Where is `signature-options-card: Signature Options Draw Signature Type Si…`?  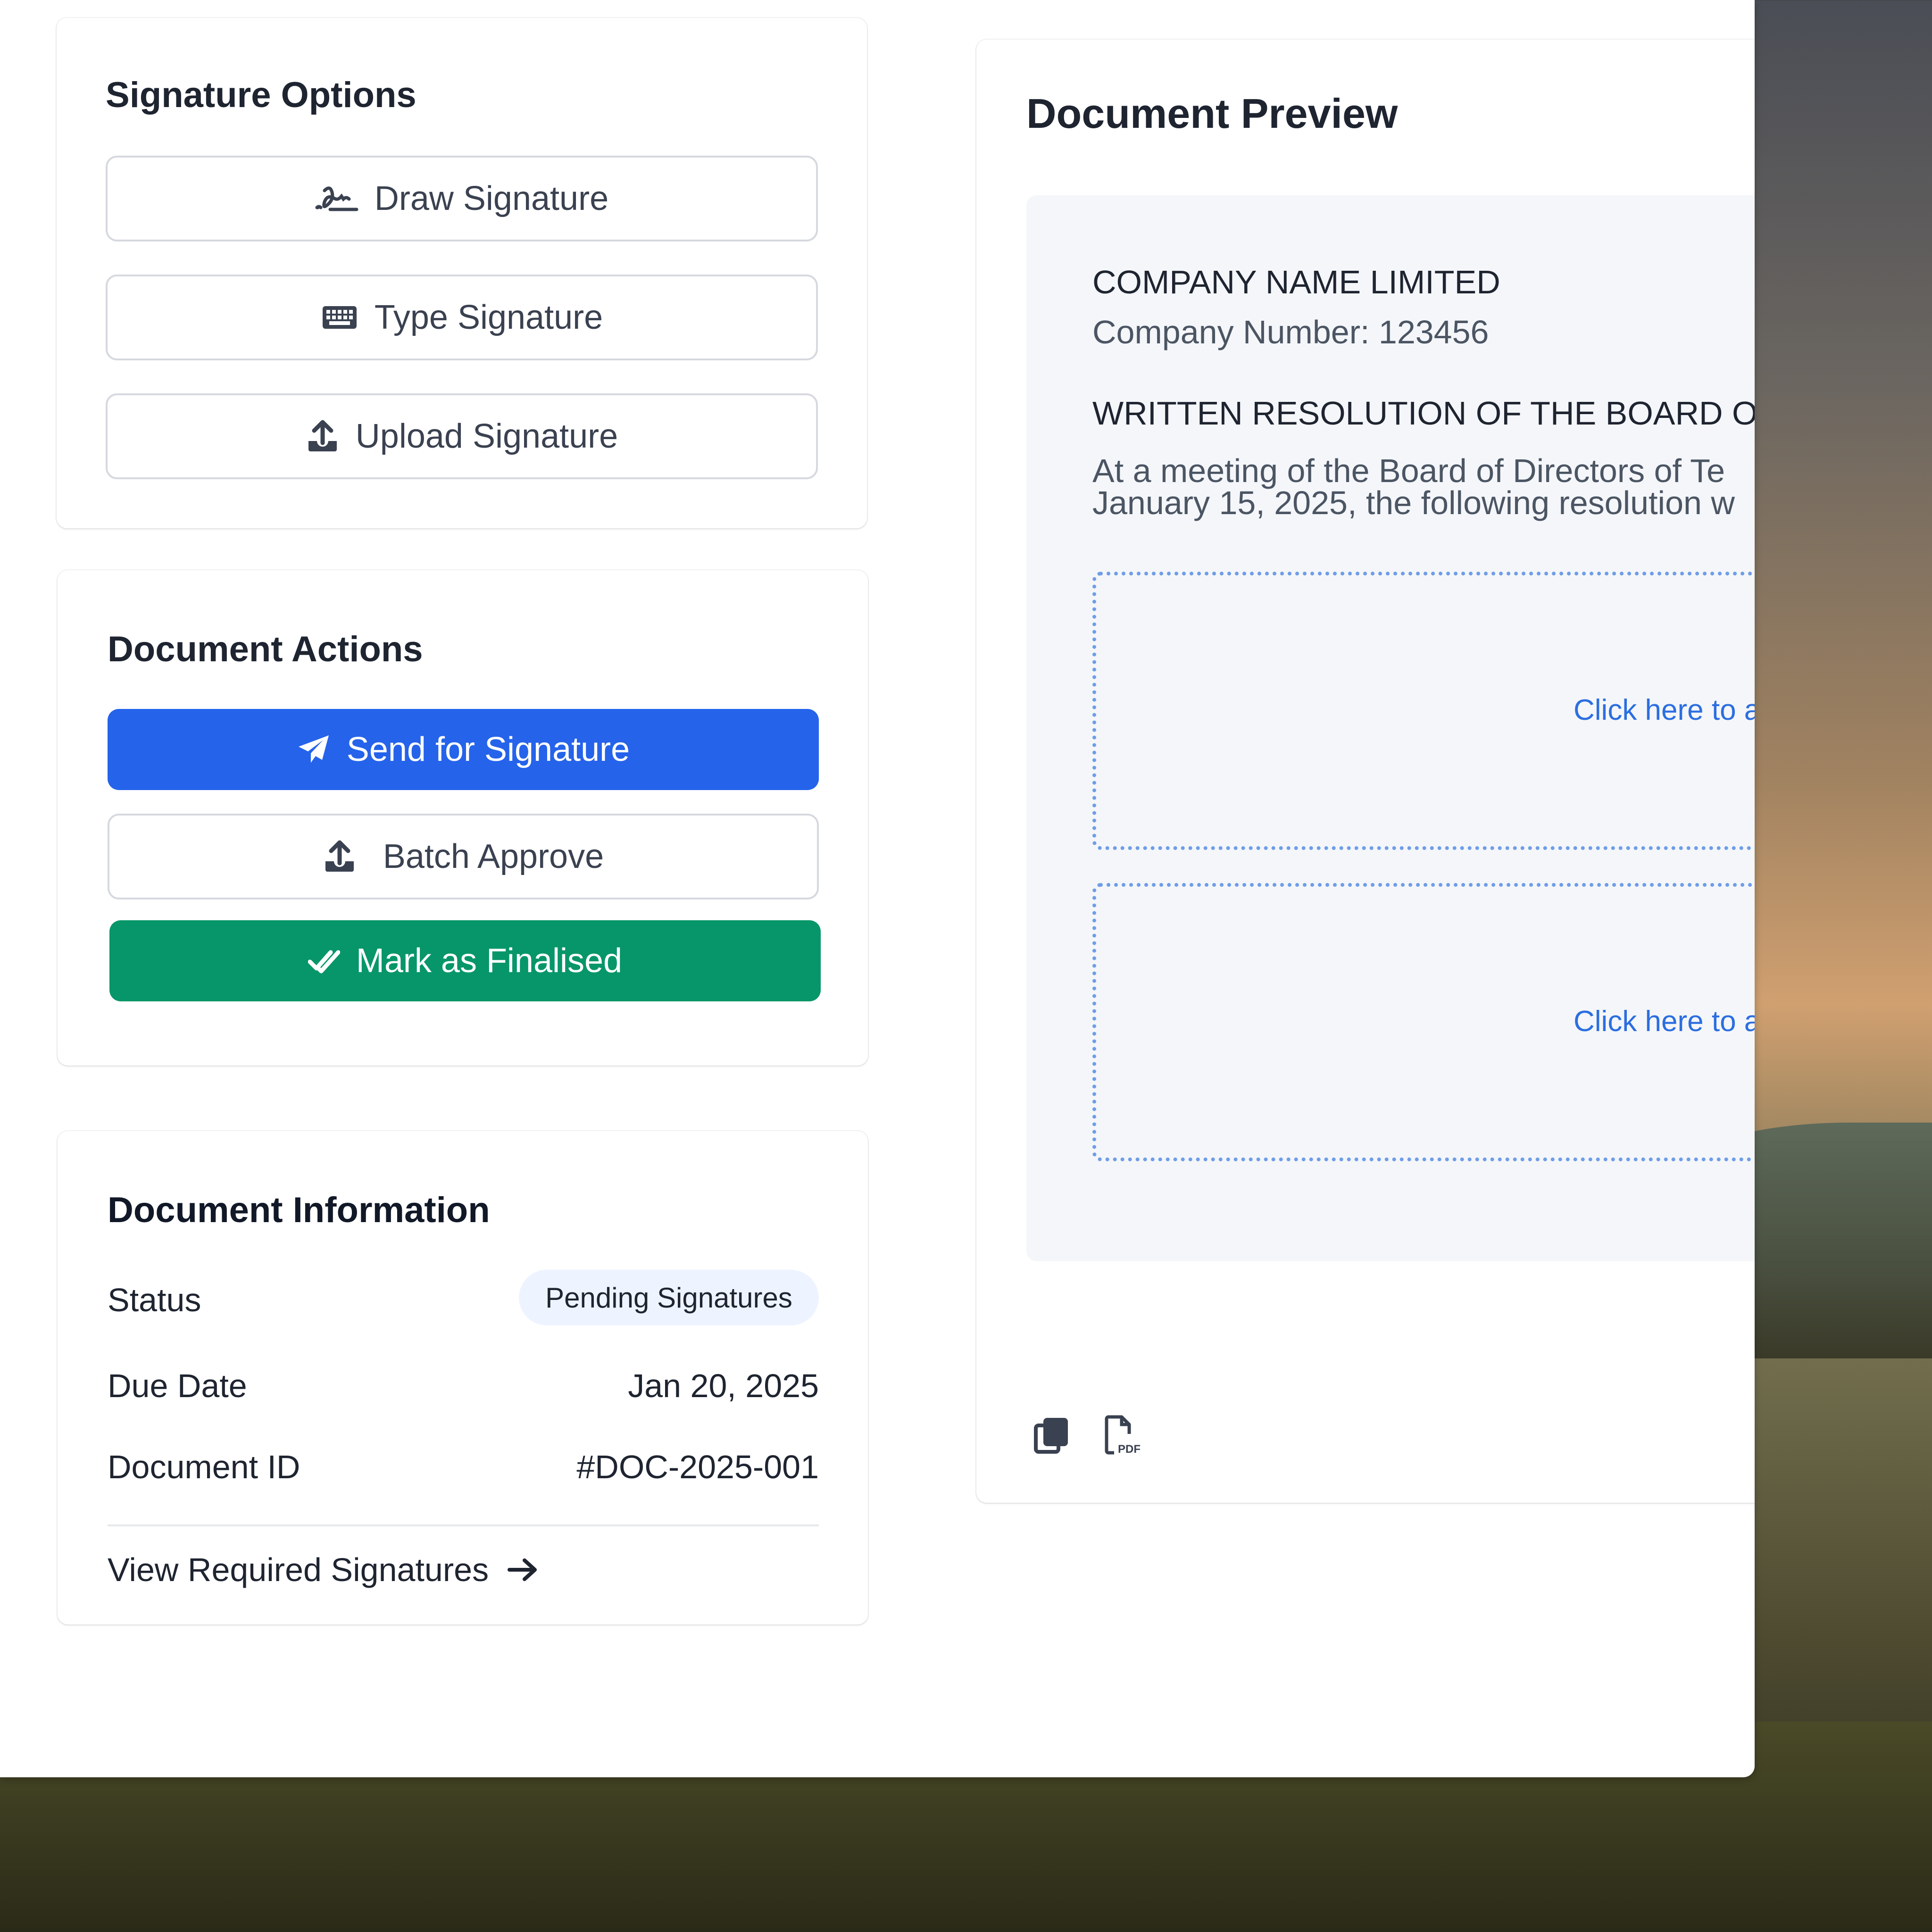 signature-options-card: Signature Options Draw Signature Type Si… is located at coordinates (462, 273).